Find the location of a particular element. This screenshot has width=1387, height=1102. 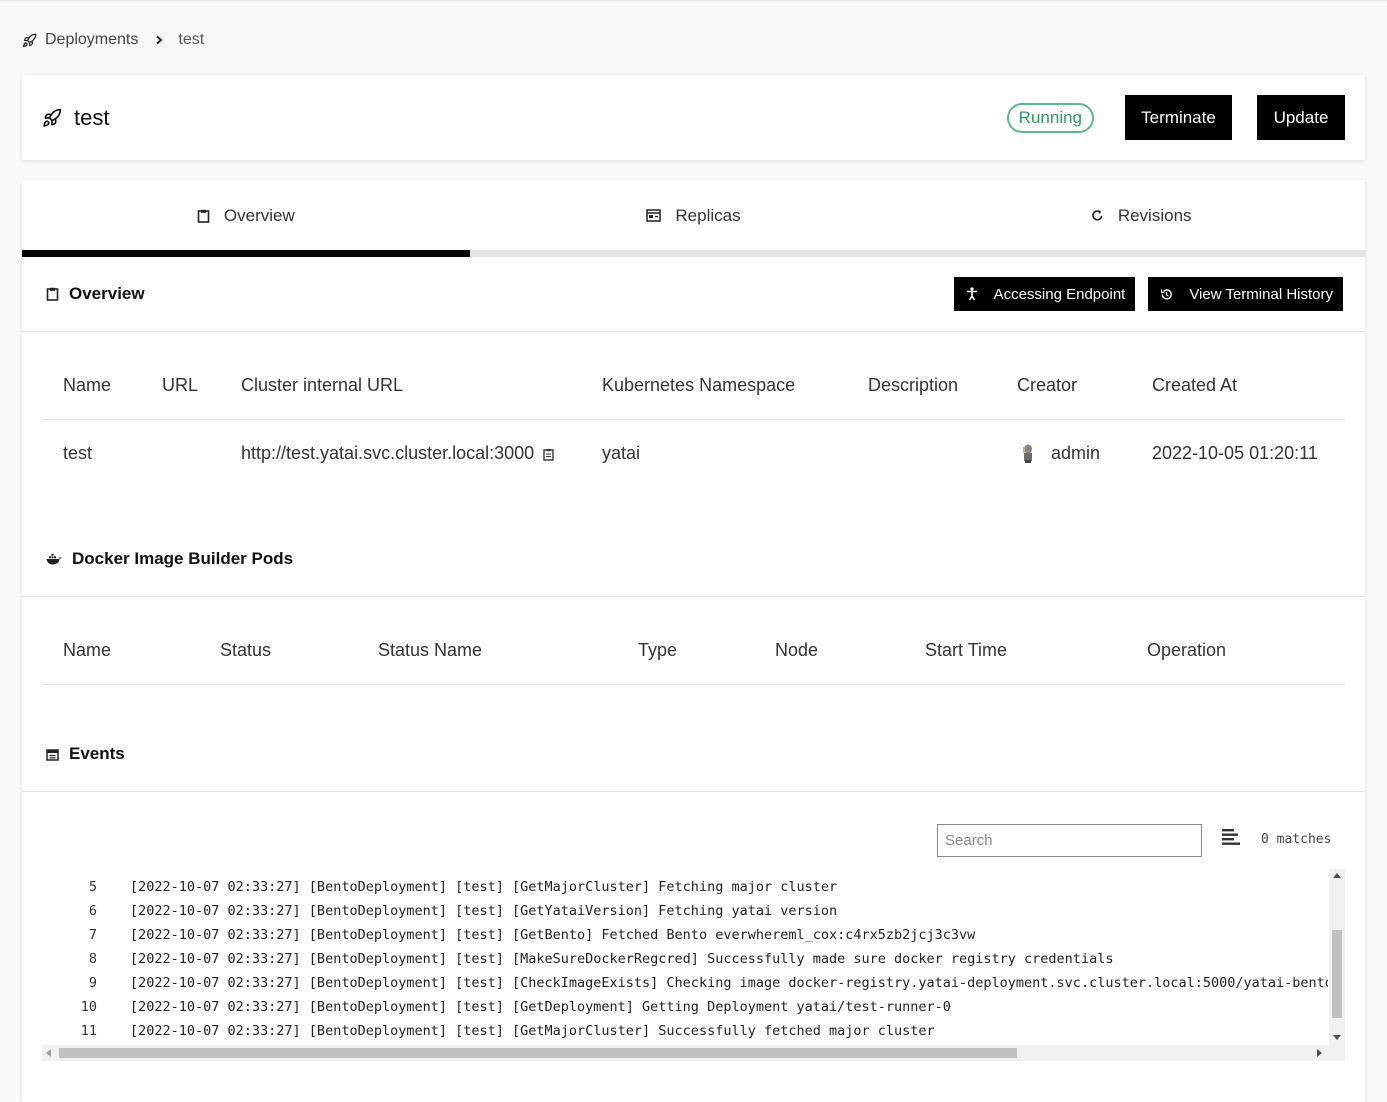

breadcrumb-root-label: Deployments is located at coordinates (92, 39).